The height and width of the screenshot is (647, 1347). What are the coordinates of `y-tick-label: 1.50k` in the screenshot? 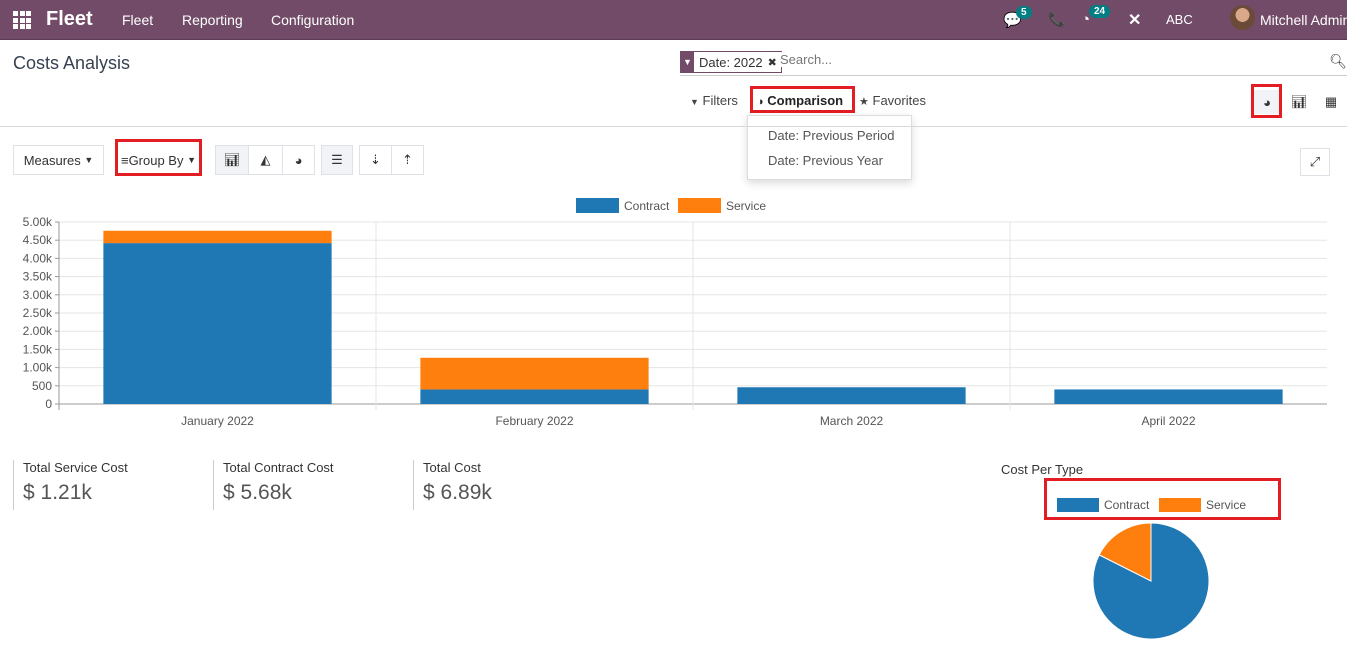 It's located at (38, 349).